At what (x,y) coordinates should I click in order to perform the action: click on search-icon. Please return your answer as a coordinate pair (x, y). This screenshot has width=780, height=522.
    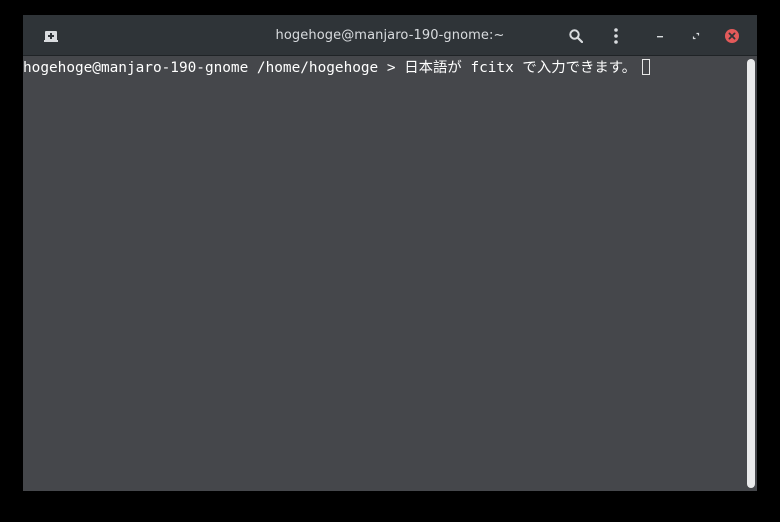
    Looking at the image, I should click on (576, 35).